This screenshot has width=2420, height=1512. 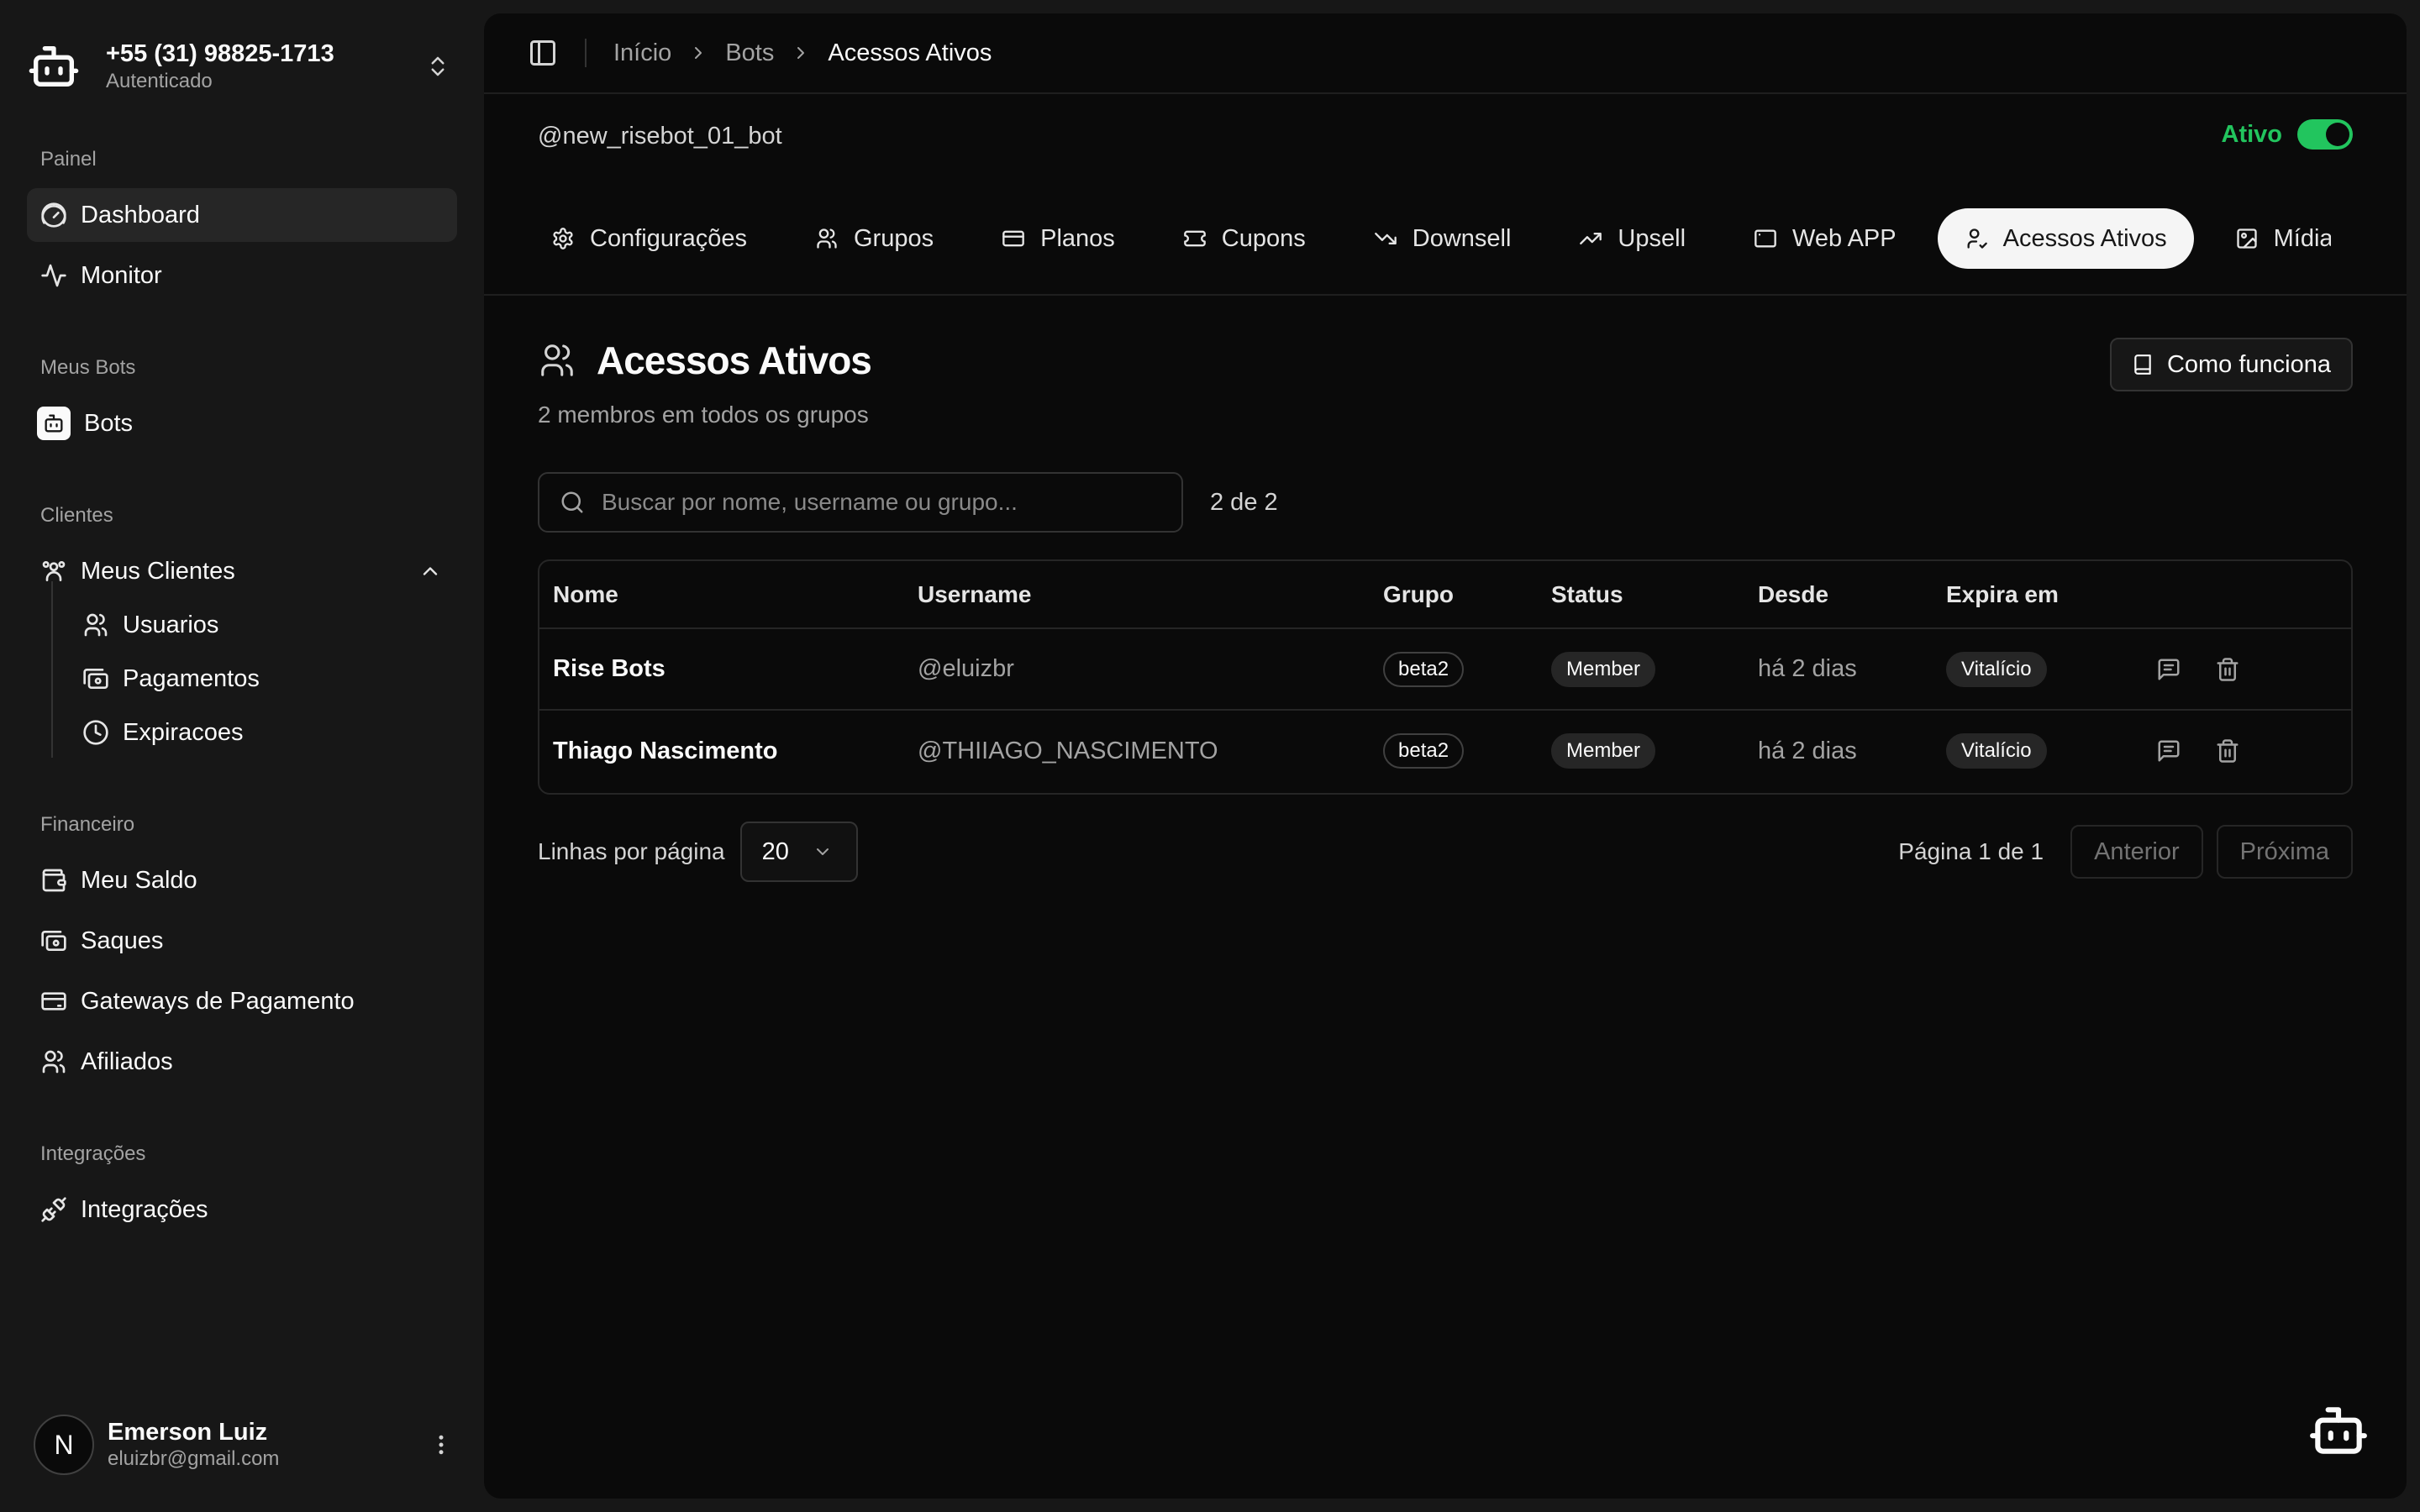 I want to click on result-count: 2 de 2, so click(x=1244, y=502).